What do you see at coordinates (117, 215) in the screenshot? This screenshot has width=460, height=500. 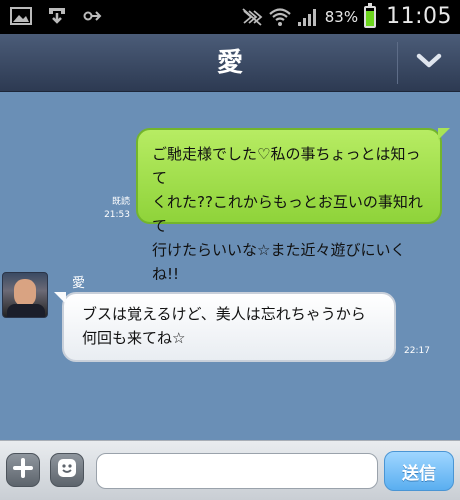 I see `sent-time: 21:53` at bounding box center [117, 215].